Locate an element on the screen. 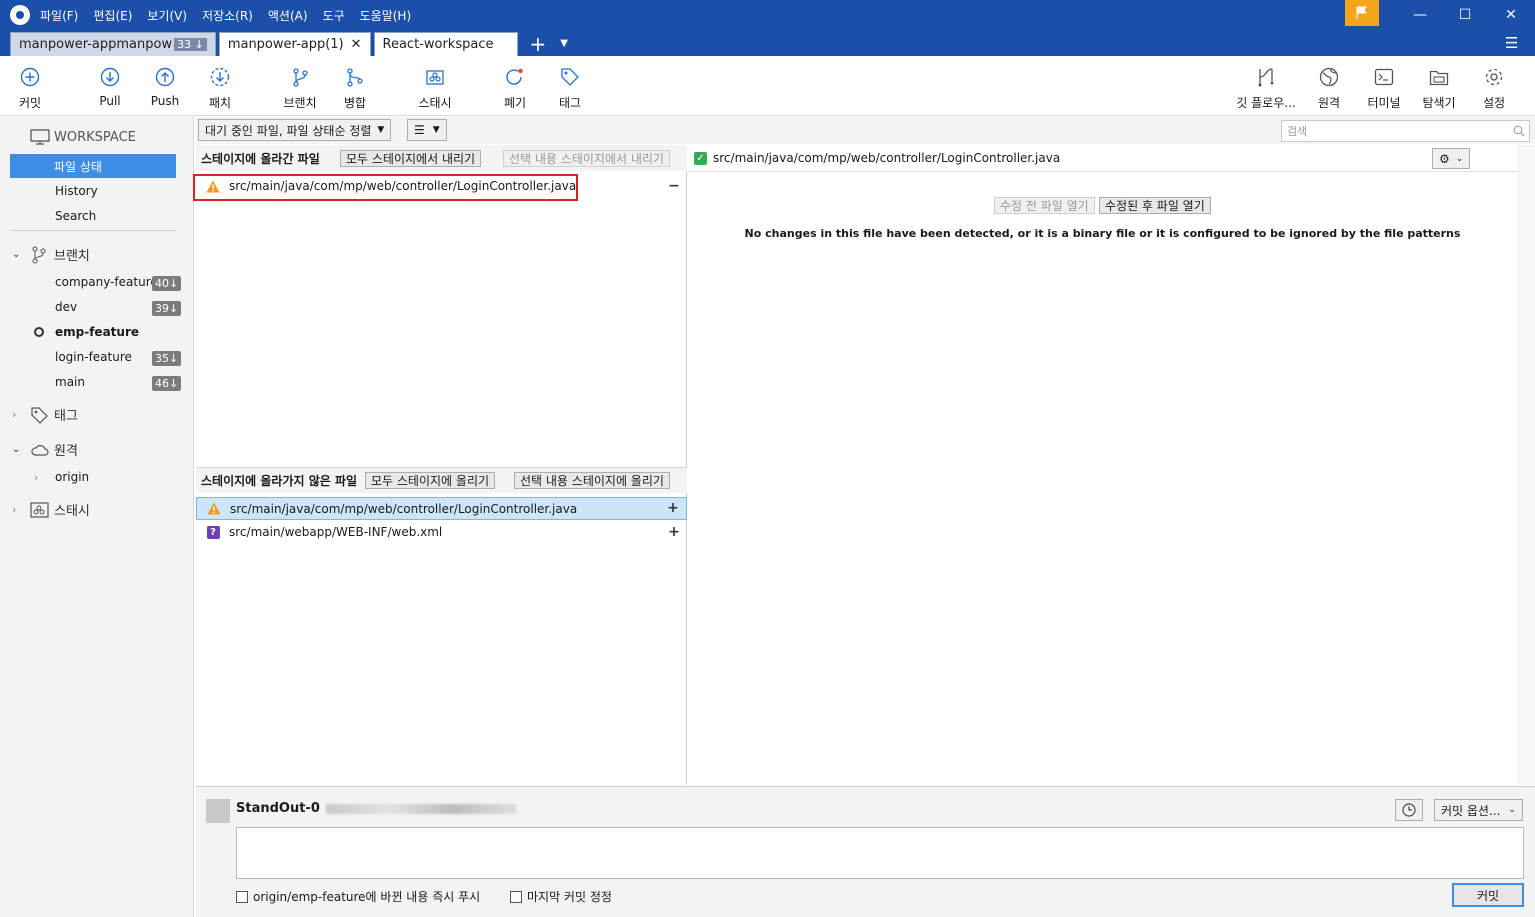 This screenshot has width=1535, height=917. sidebar-item-search: Search is located at coordinates (75, 216).